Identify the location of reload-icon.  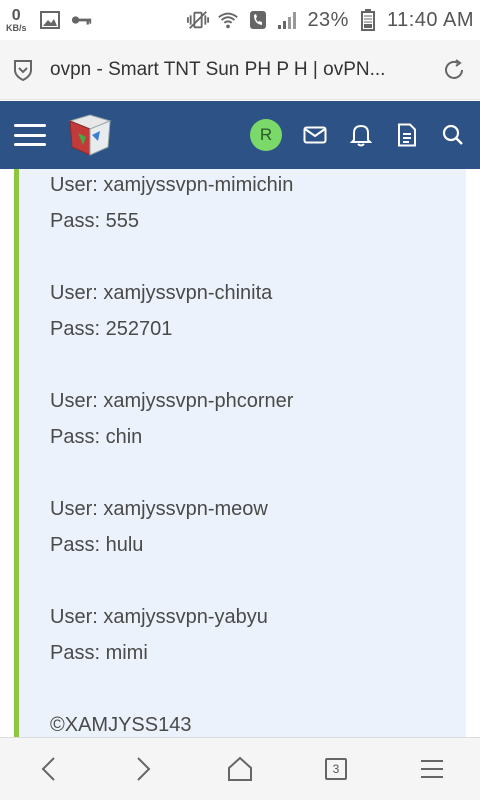
(454, 70).